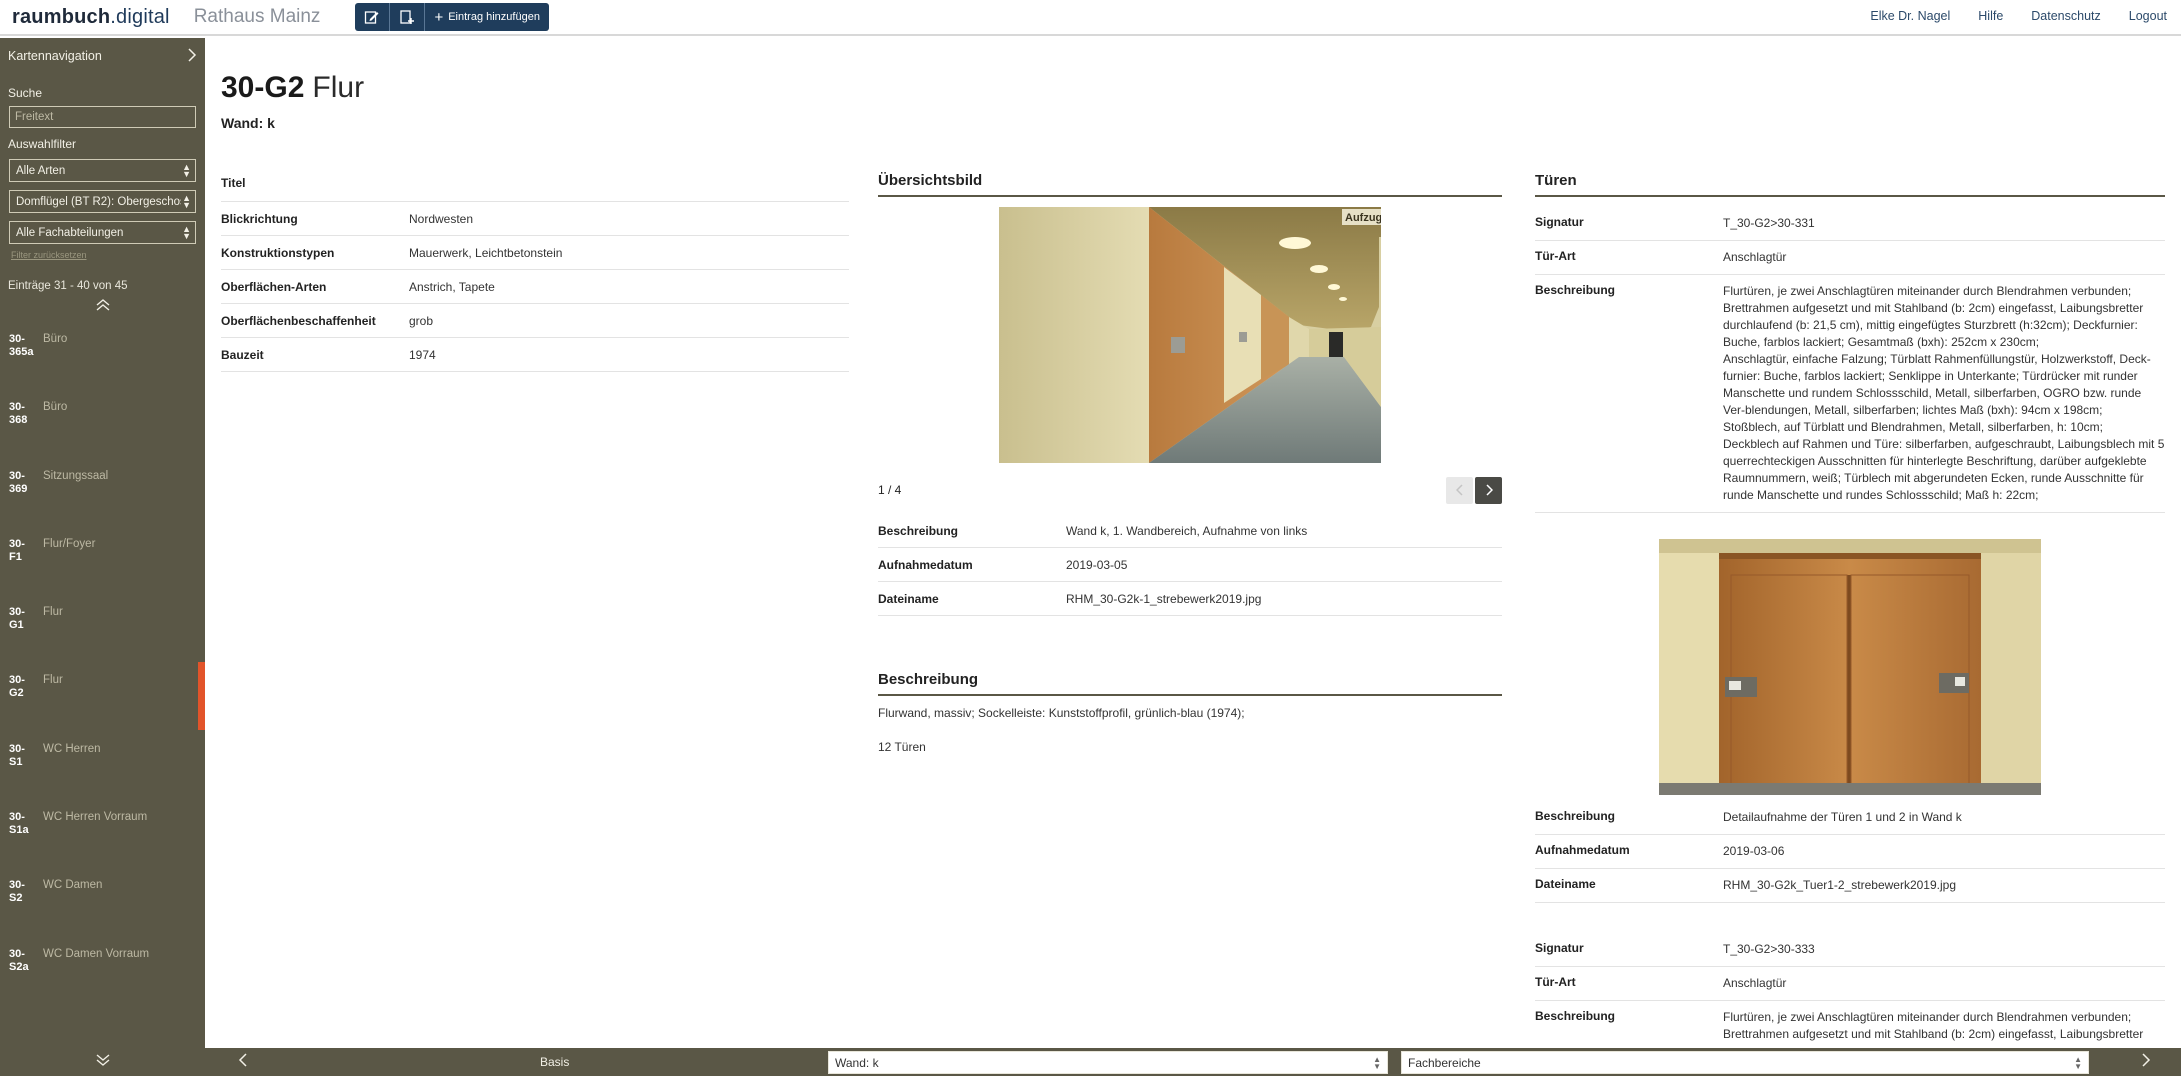 Image resolution: width=2181 pixels, height=1076 pixels. What do you see at coordinates (21, 345) in the screenshot?
I see `room-code: 30- 365a` at bounding box center [21, 345].